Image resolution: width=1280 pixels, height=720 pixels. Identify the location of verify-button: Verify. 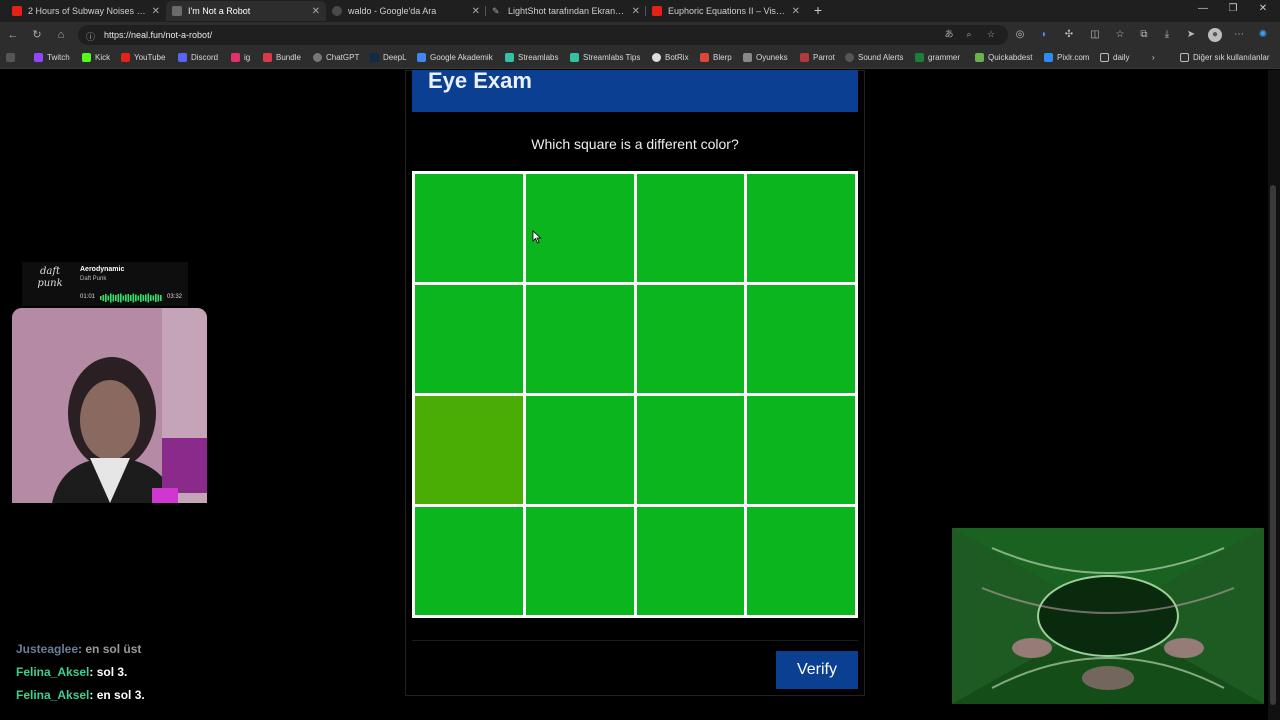
(817, 670).